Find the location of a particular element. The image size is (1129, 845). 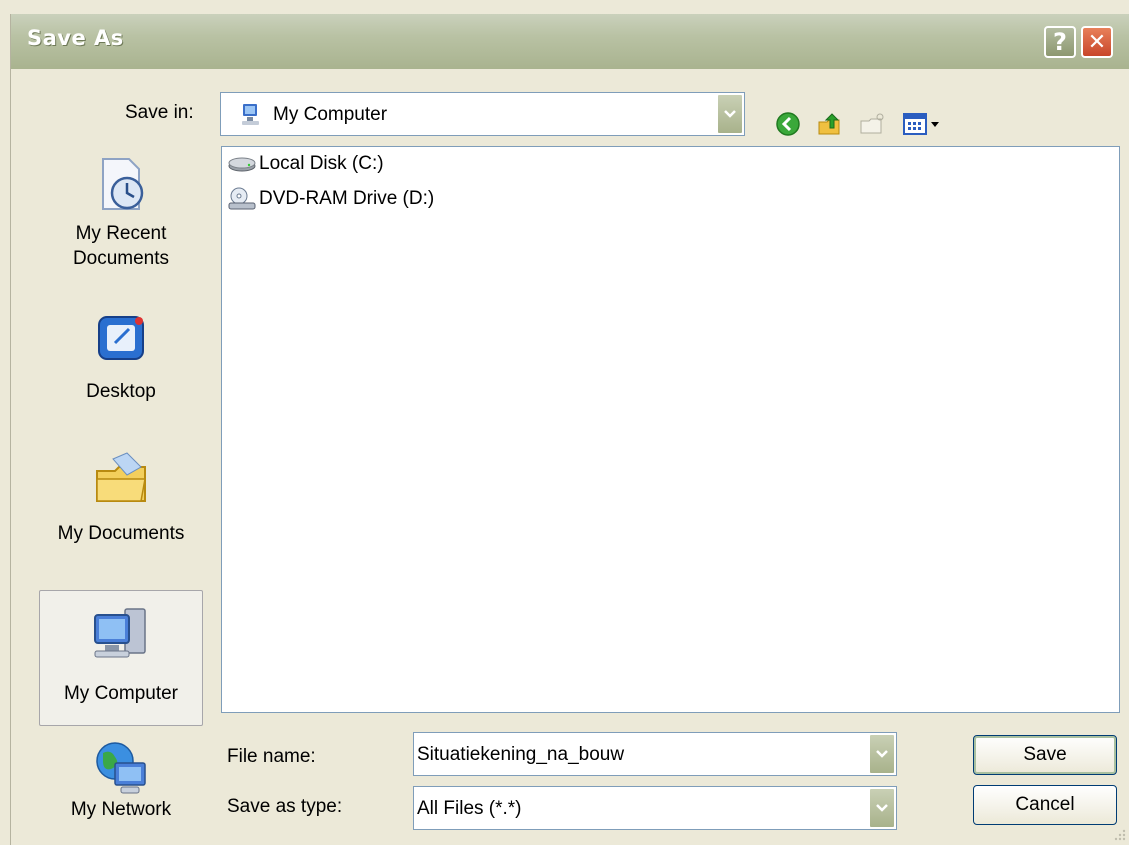

save-button: Save is located at coordinates (1045, 755).